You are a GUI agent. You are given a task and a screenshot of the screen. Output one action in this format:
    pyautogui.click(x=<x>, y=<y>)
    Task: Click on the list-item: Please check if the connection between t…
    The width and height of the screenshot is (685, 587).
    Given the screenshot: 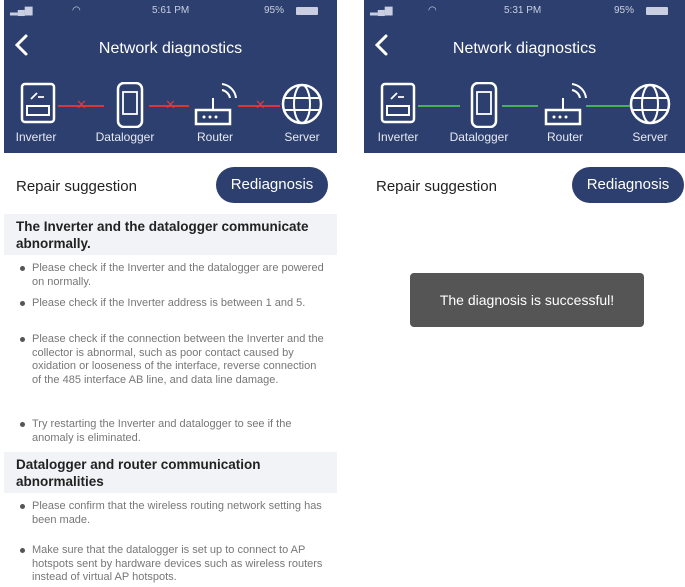 What is the action you would take?
    pyautogui.click(x=173, y=360)
    